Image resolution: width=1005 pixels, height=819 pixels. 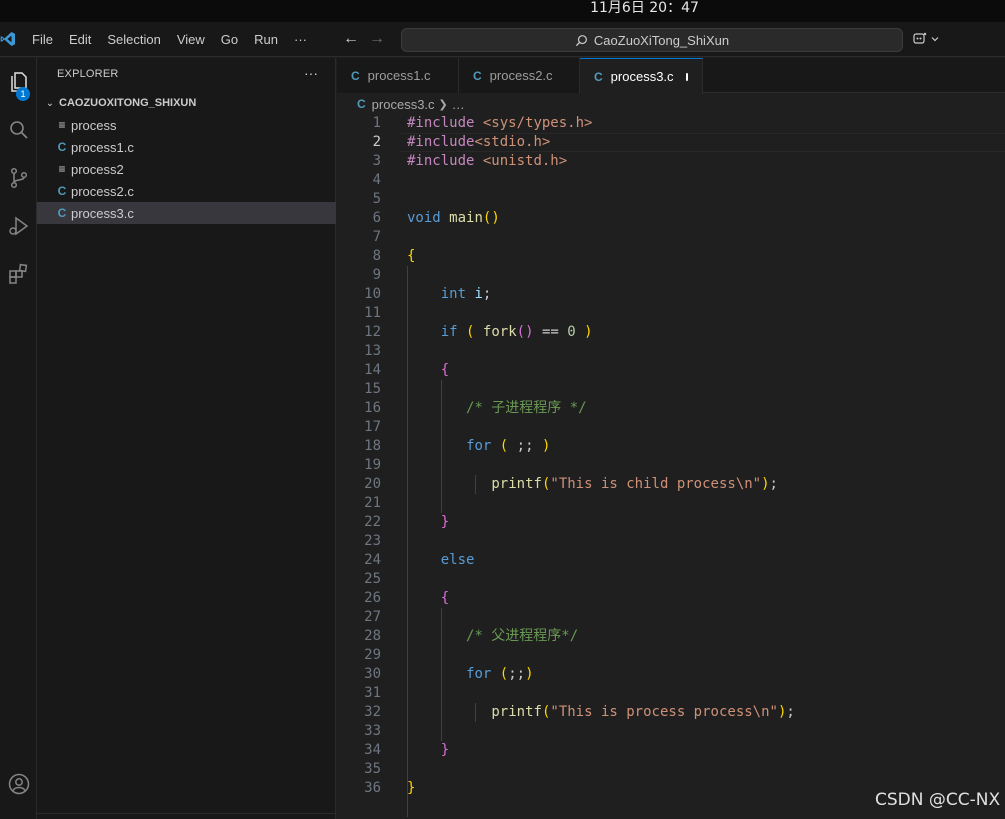 I want to click on code-line: 20 printf("This is child process\n");, so click(x=671, y=484).